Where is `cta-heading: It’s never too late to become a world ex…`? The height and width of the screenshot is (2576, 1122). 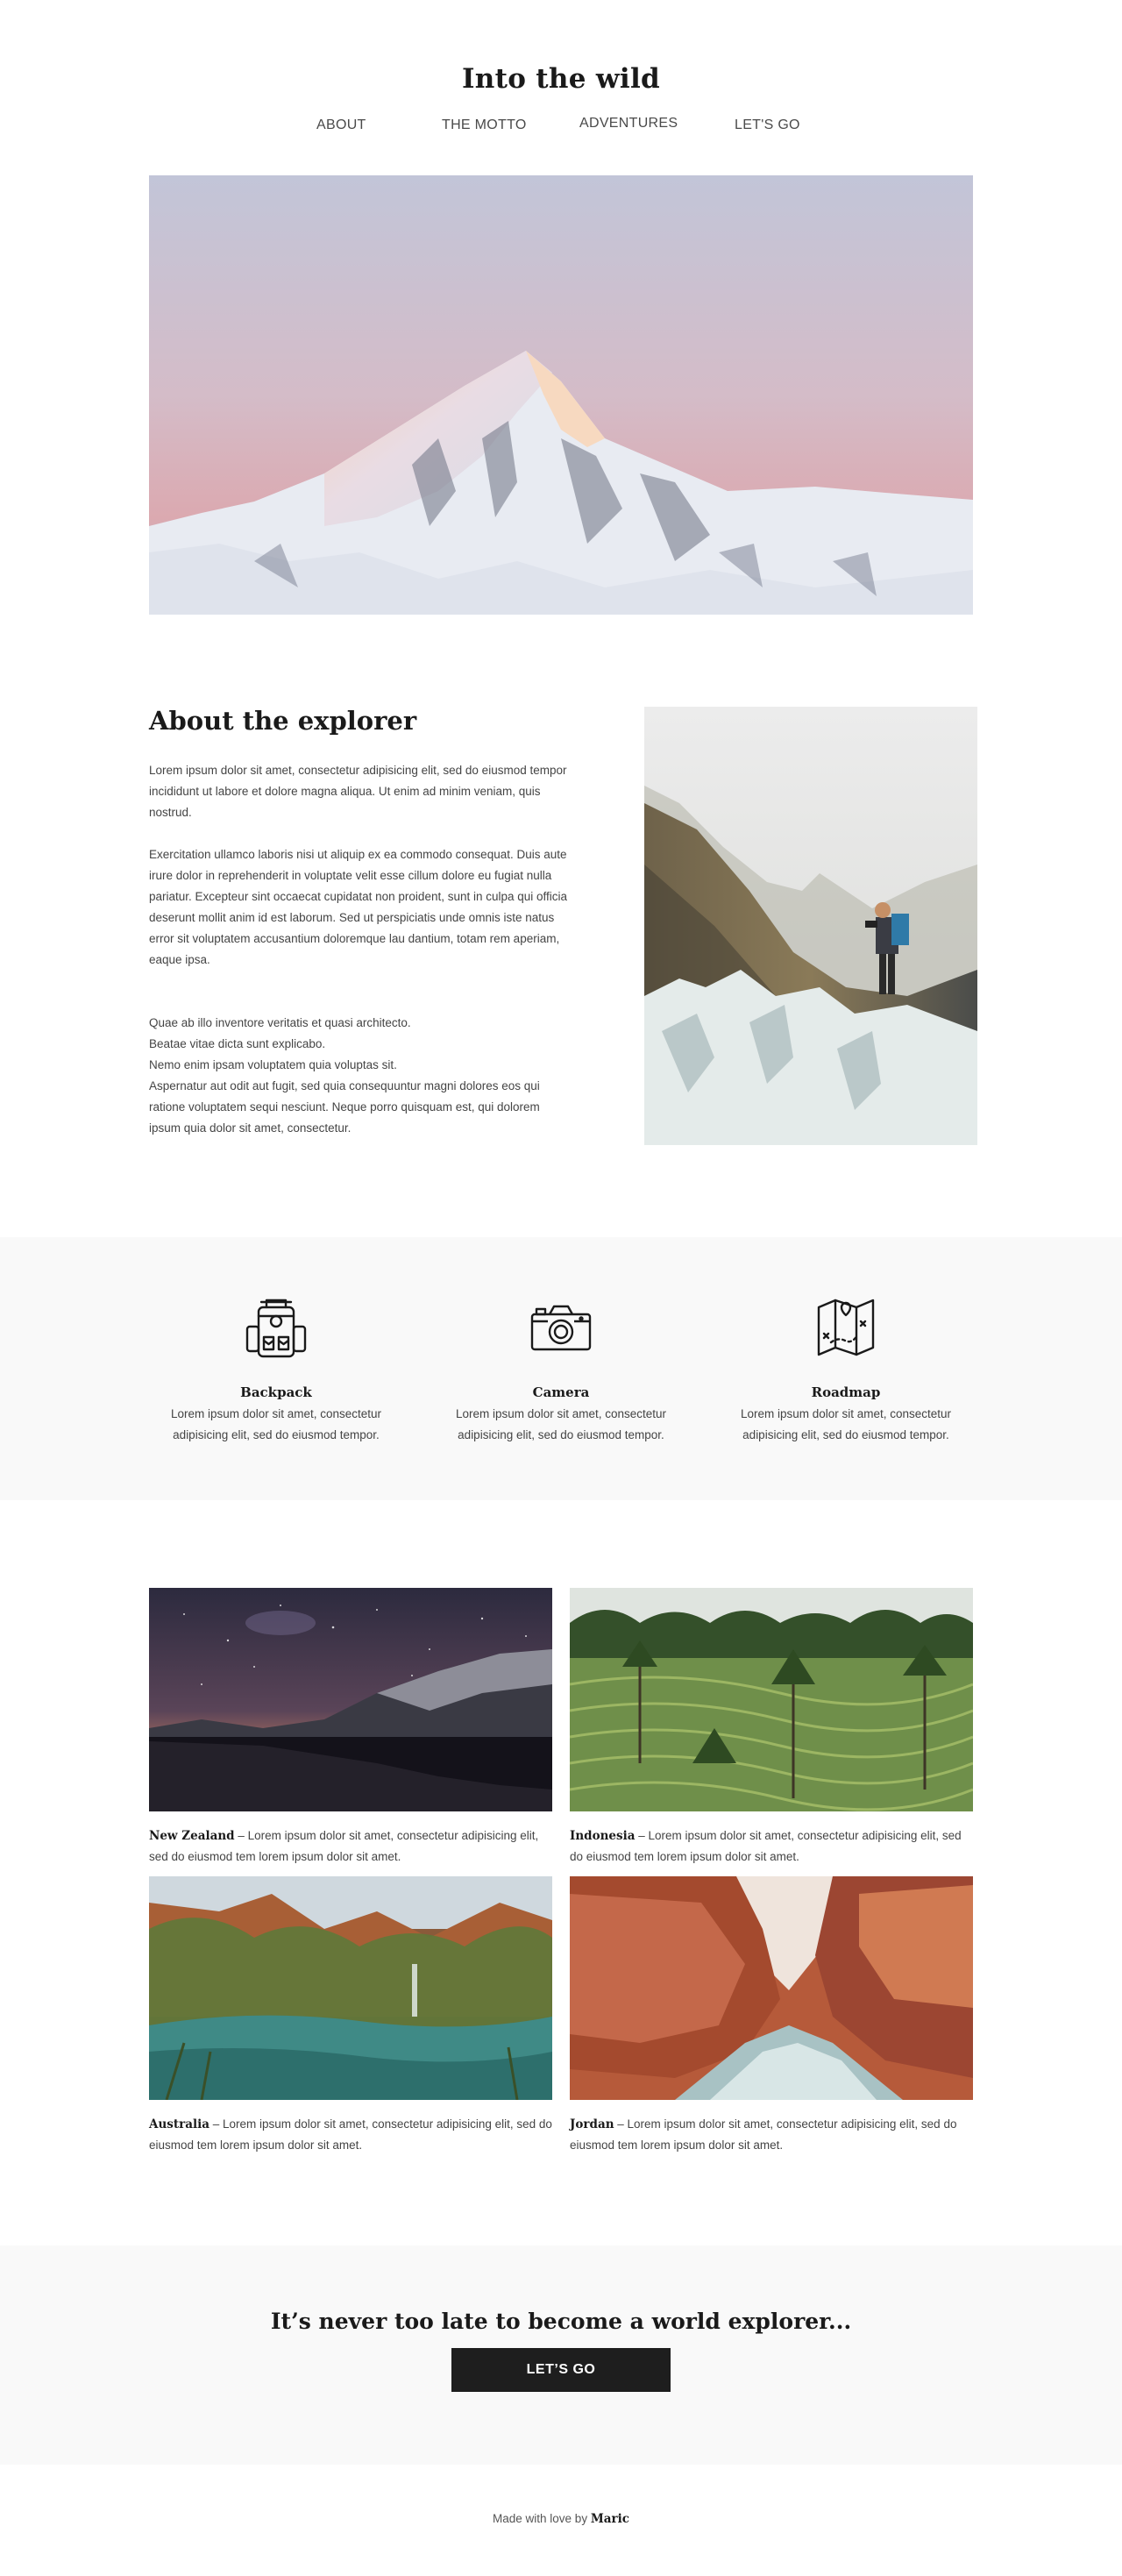 cta-heading: It’s never too late to become a world ex… is located at coordinates (561, 2321).